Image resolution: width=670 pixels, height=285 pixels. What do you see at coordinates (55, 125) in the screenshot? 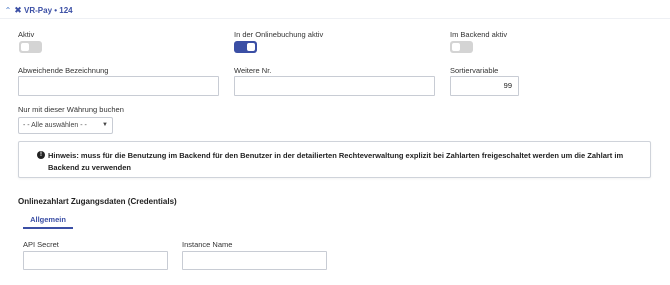
I see `currency-selected-value: - - Alle auswählen - -` at bounding box center [55, 125].